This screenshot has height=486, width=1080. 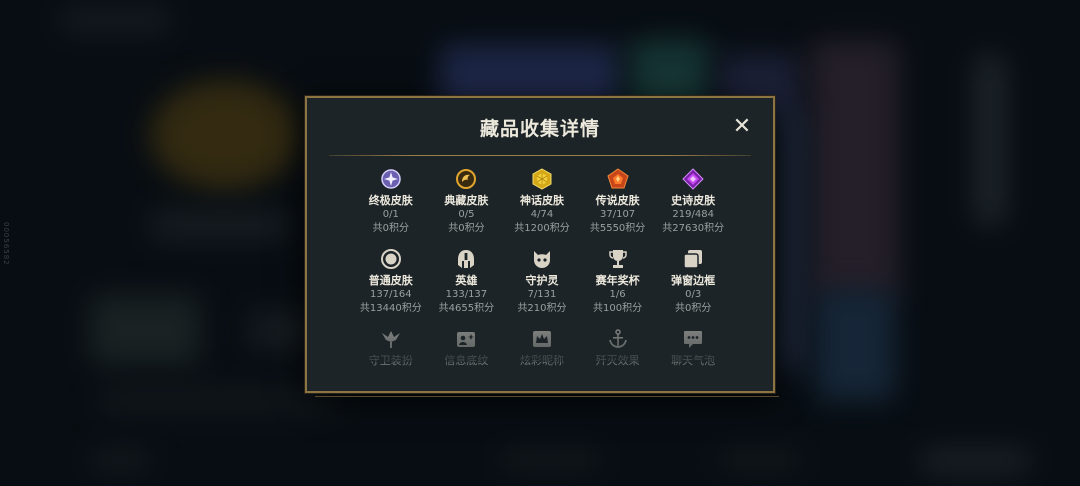 I want to click on collection-item-guardian: 守护灵 7/131 共210积分, so click(x=542, y=282).